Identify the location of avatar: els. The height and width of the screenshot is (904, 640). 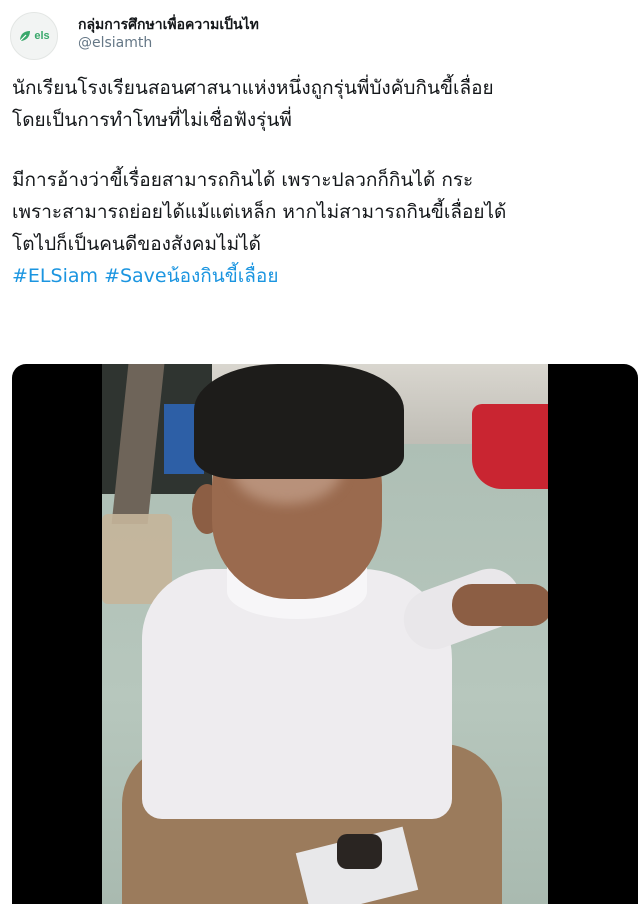
(34, 36).